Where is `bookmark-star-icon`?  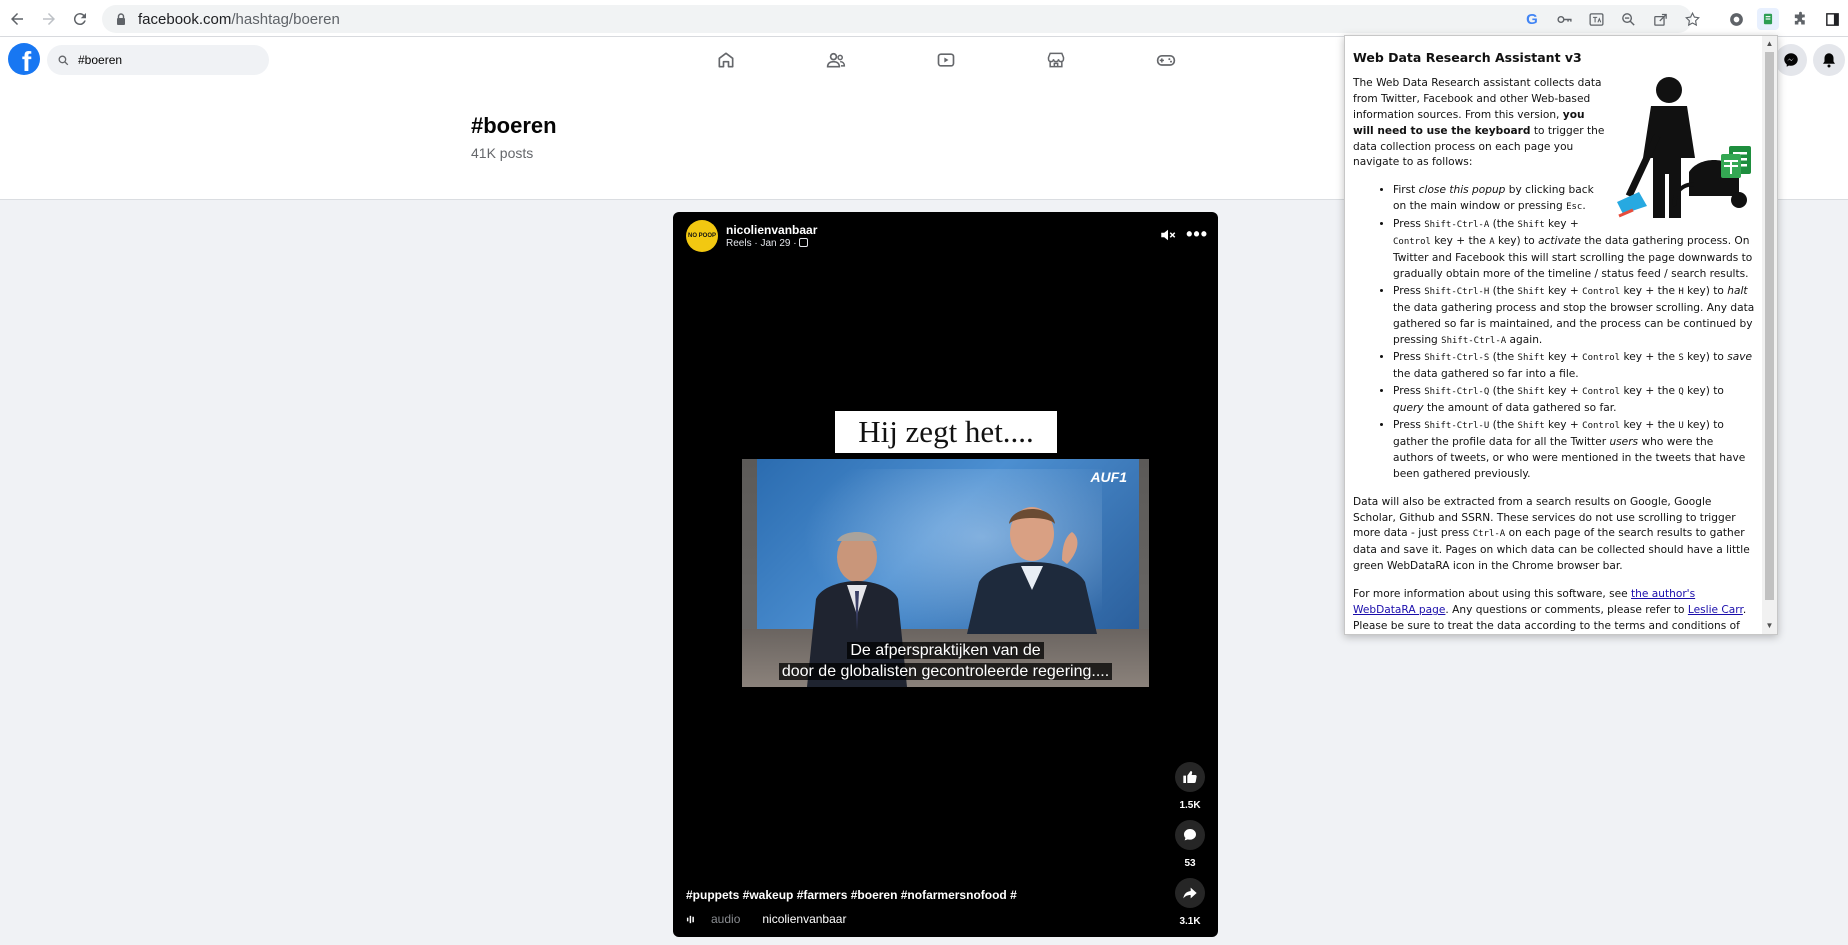 bookmark-star-icon is located at coordinates (1692, 19).